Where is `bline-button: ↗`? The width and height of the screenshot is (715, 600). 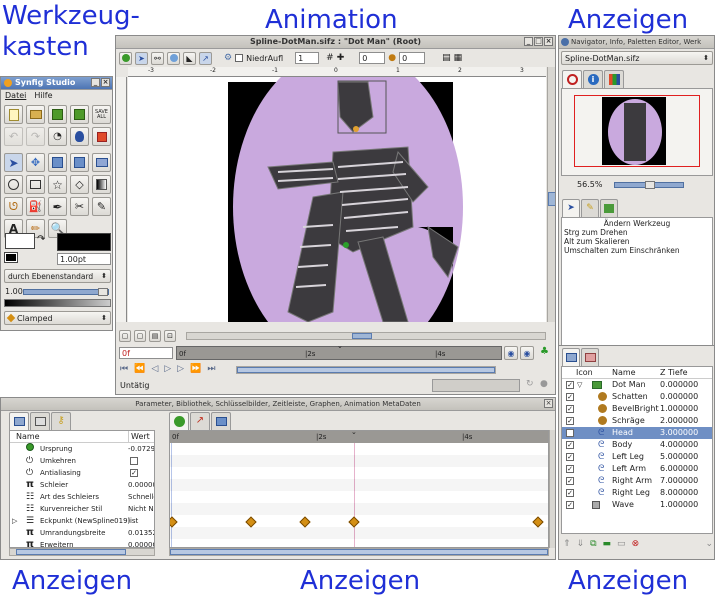
bline-button: ↗ is located at coordinates (205, 58).